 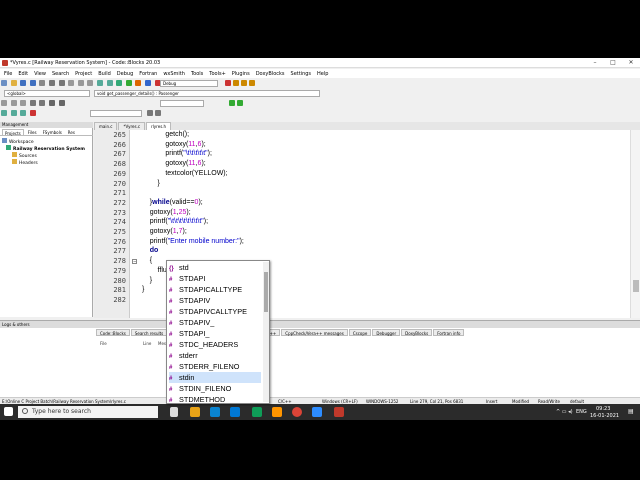 I want to click on find-icon, so click(x=99, y=83).